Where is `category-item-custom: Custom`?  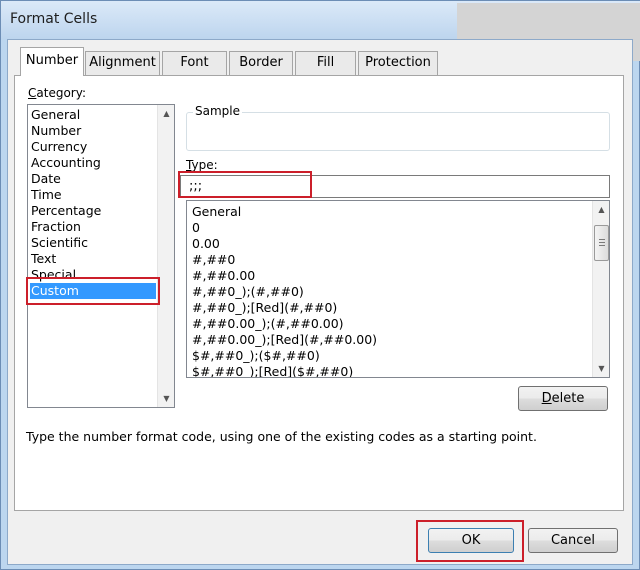 category-item-custom: Custom is located at coordinates (93, 291).